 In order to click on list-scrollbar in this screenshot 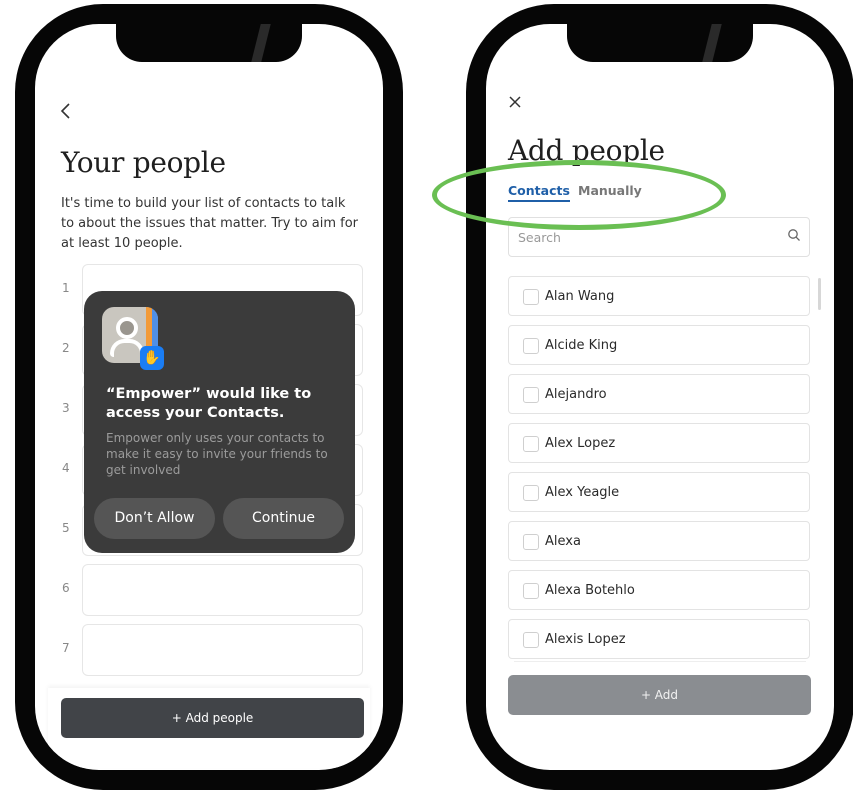, I will do `click(819, 294)`.